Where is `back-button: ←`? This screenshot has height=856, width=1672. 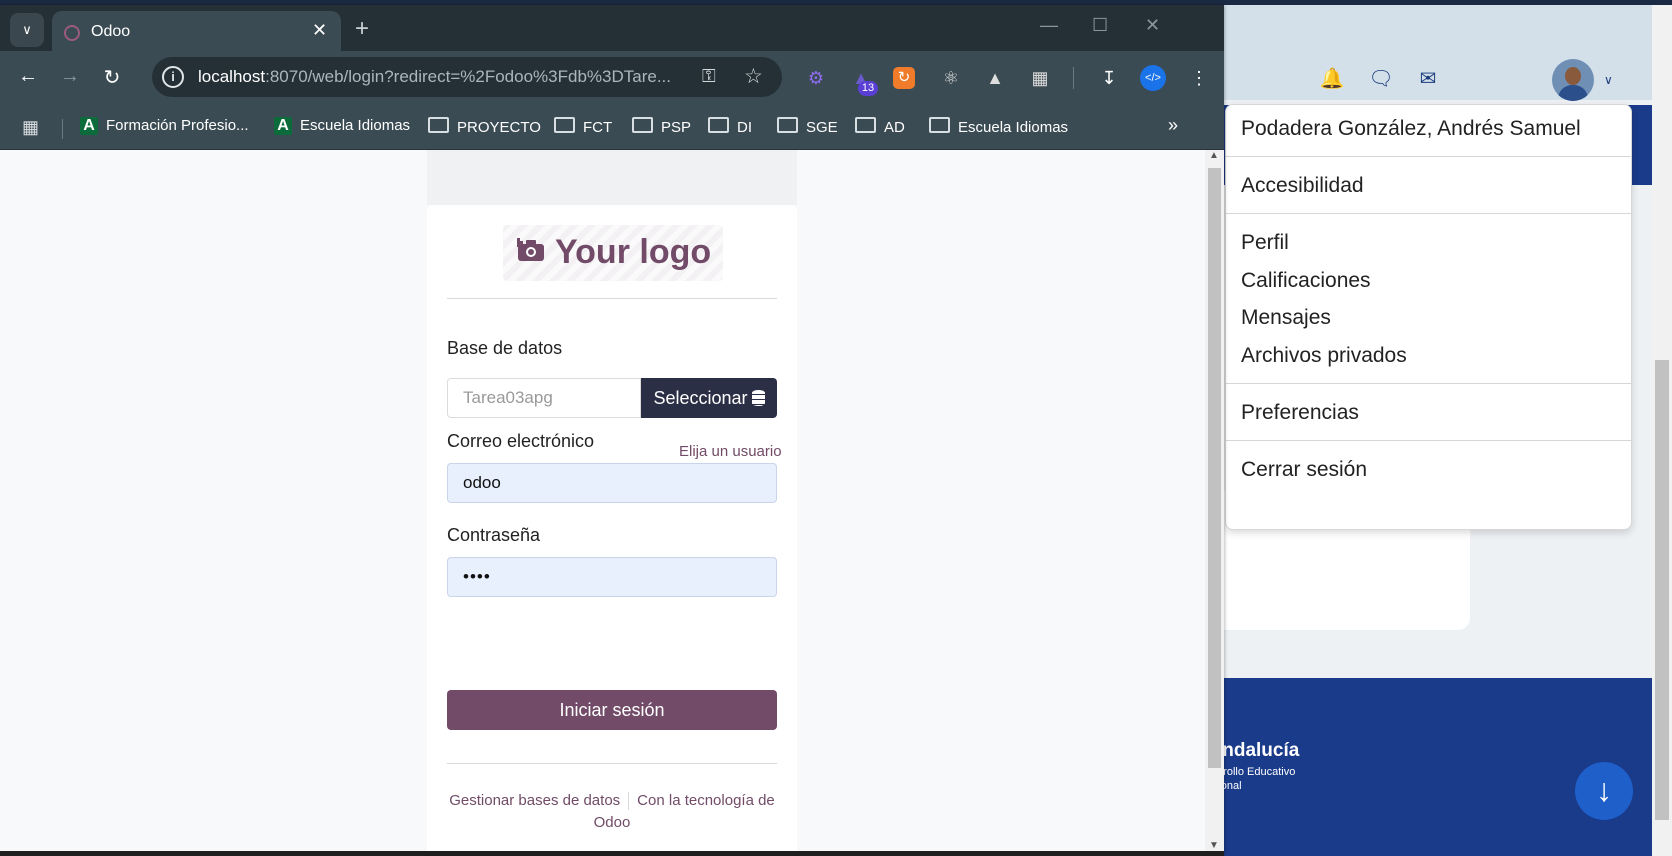 back-button: ← is located at coordinates (28, 76).